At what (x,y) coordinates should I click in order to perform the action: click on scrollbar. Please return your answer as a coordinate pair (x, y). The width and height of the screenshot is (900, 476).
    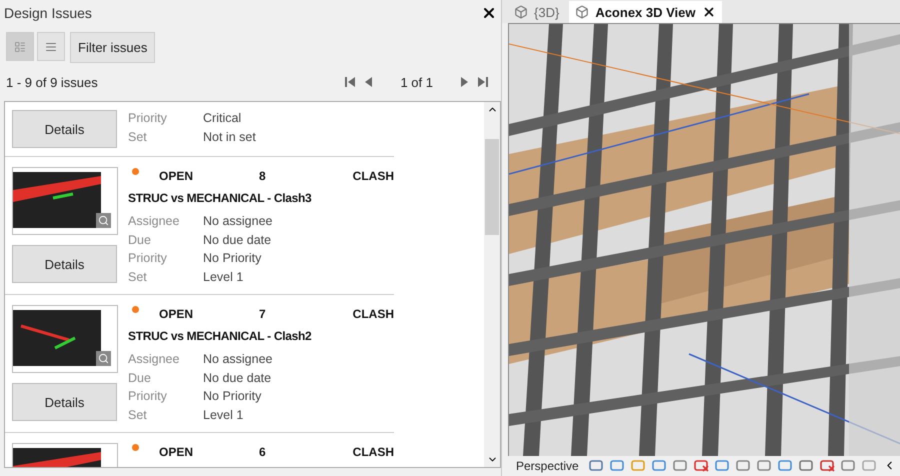
    Looking at the image, I should click on (492, 284).